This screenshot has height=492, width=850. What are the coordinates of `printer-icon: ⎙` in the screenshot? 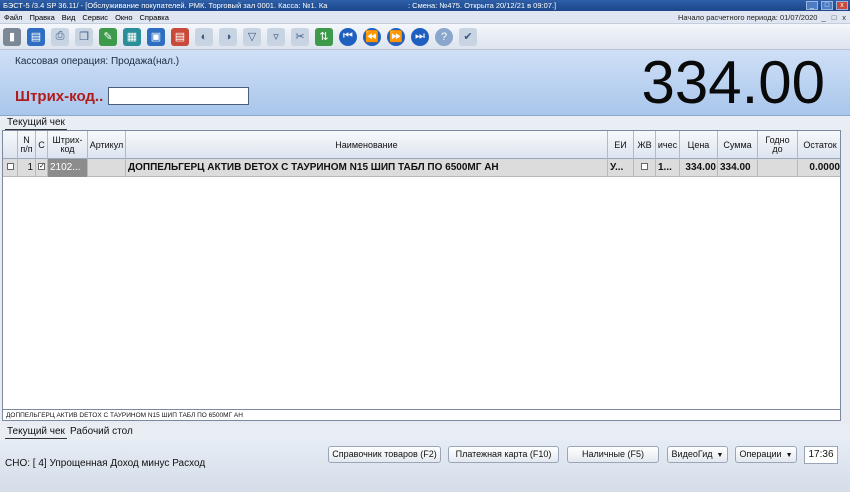 It's located at (60, 36).